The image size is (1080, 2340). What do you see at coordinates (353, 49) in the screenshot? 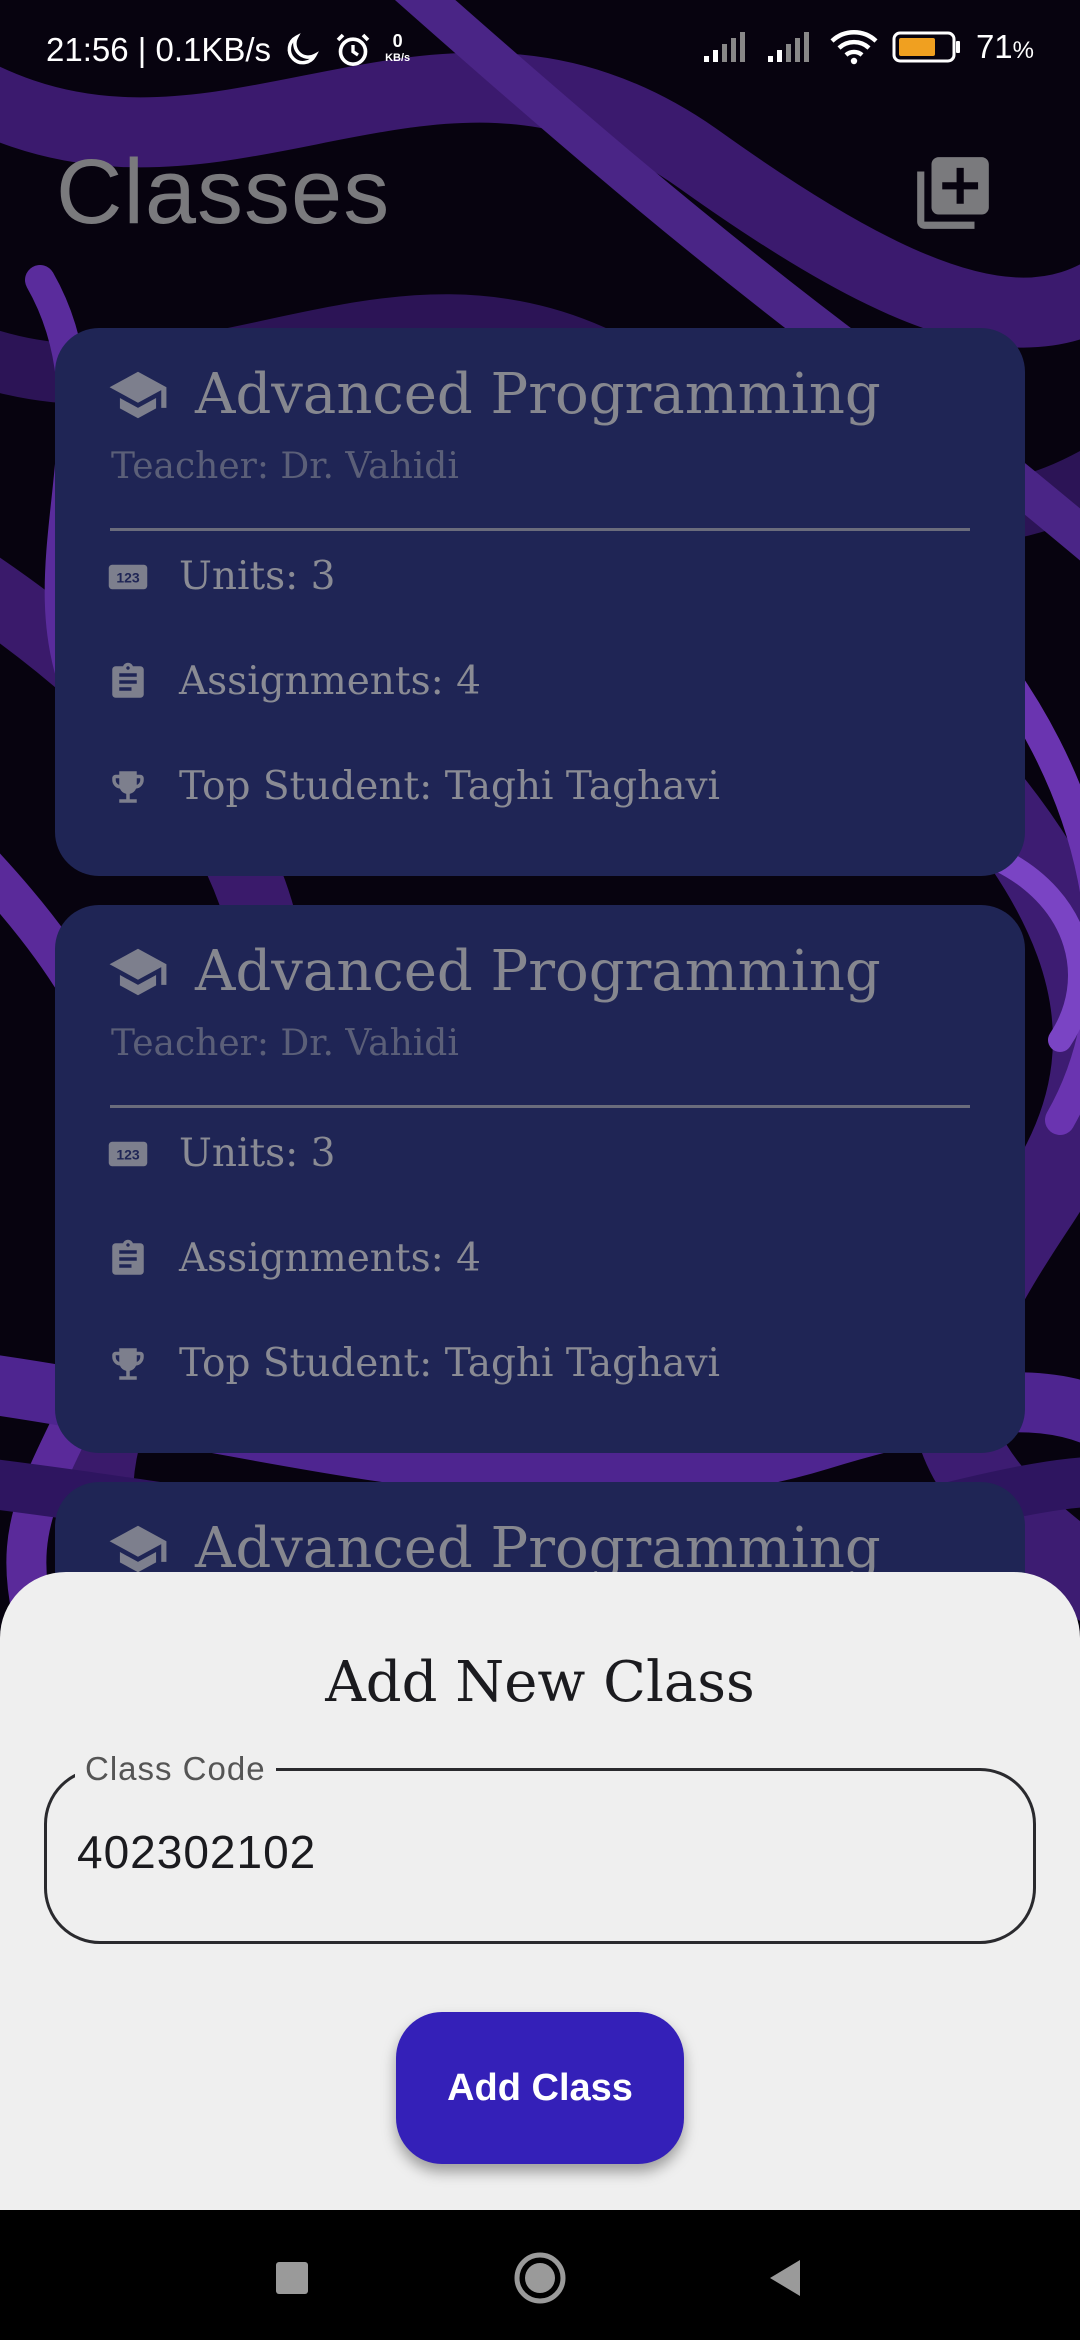
I see `alarm-icon` at bounding box center [353, 49].